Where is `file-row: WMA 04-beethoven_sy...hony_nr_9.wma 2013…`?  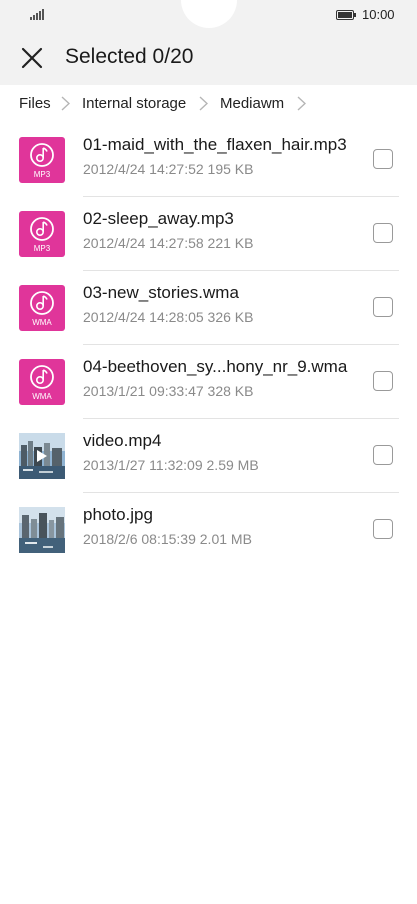 file-row: WMA 04-beethoven_sy...hony_nr_9.wma 2013… is located at coordinates (208, 382).